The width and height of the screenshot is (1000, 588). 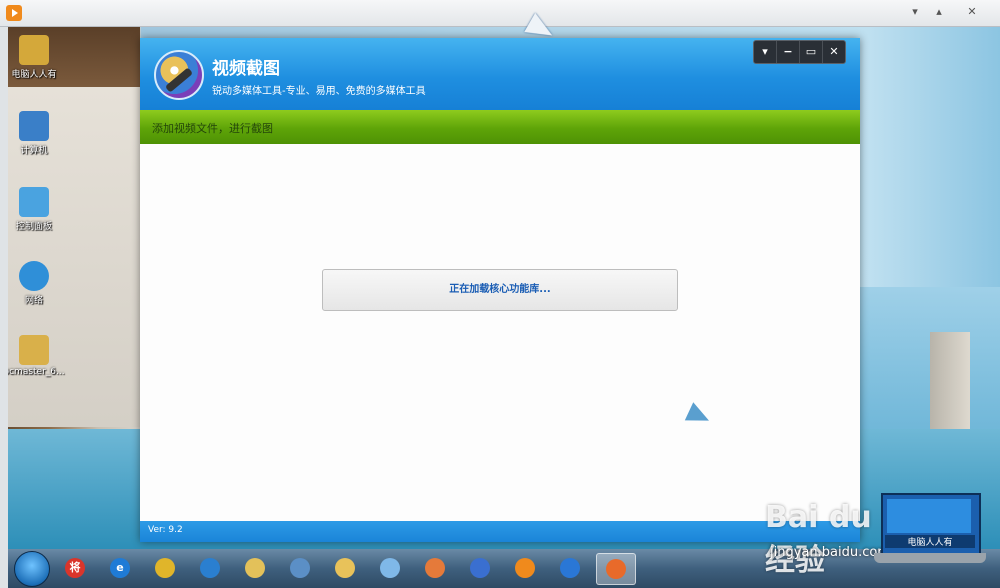 I want to click on taskbar-jiang-app: 将, so click(x=75, y=568).